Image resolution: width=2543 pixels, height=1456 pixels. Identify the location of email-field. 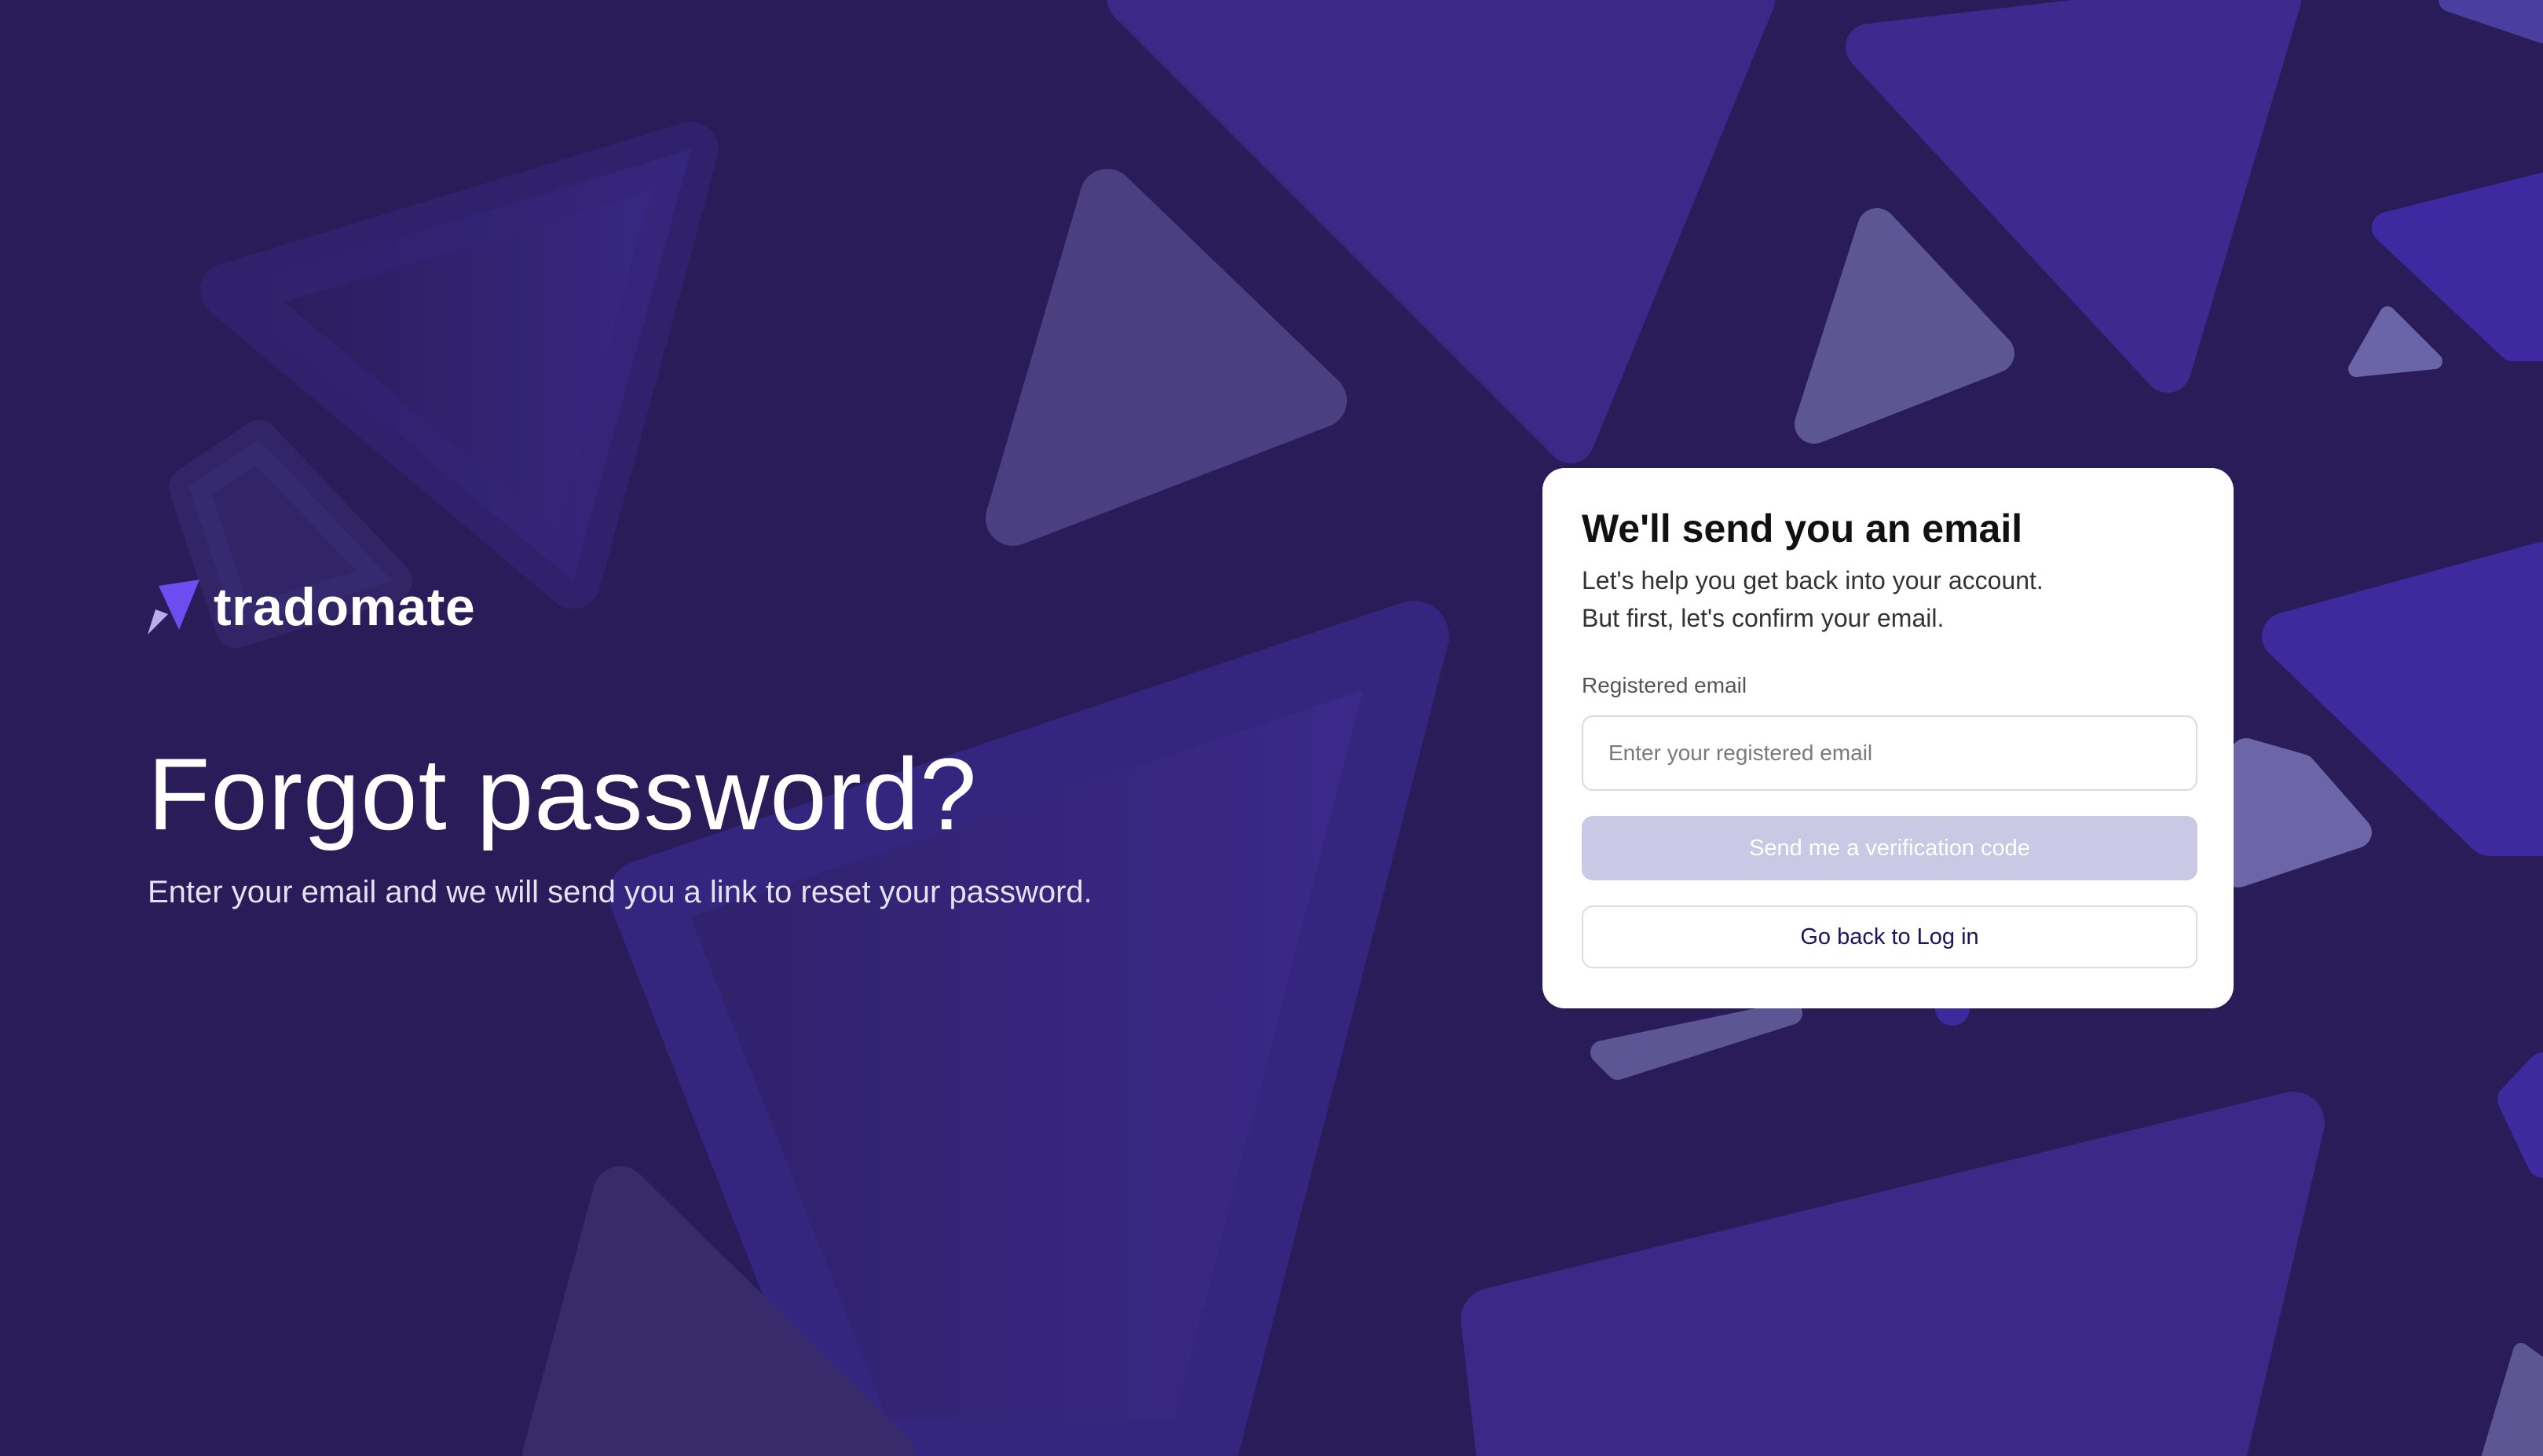
(1889, 753).